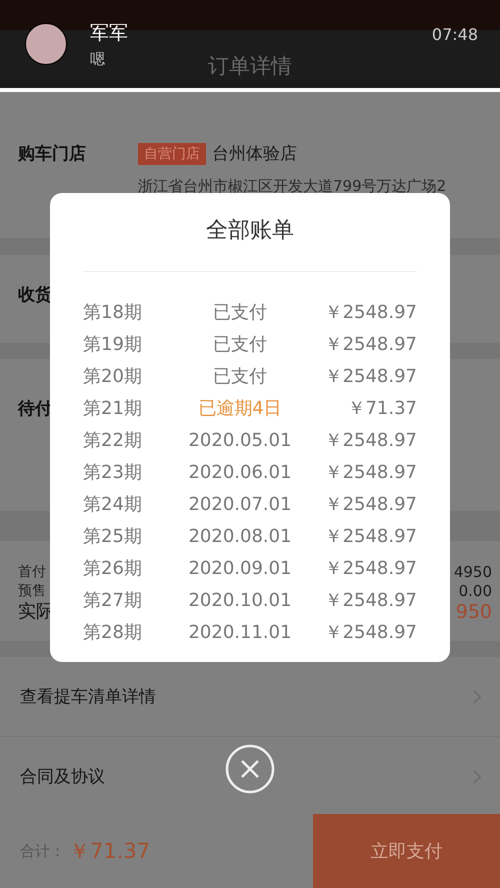  Describe the element at coordinates (240, 472) in the screenshot. I see `bill-status: 2020.06.01` at that location.